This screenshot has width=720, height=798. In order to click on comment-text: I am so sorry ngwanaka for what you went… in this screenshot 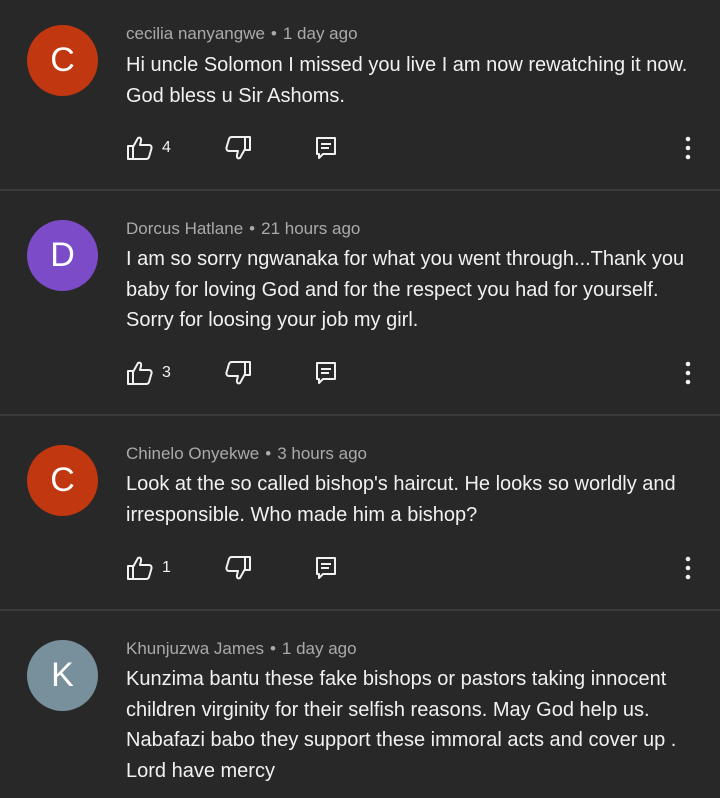, I will do `click(405, 289)`.